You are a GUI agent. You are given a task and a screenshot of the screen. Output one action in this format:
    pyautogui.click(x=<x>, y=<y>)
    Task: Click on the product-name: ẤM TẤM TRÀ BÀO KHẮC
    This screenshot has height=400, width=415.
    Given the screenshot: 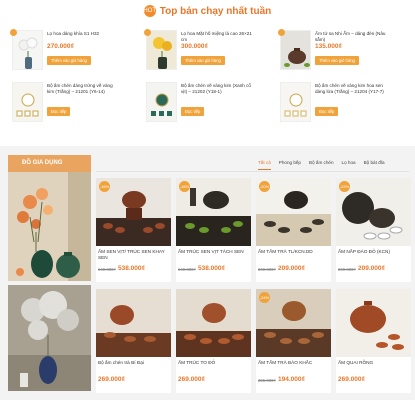 What is the action you would take?
    pyautogui.click(x=293, y=363)
    